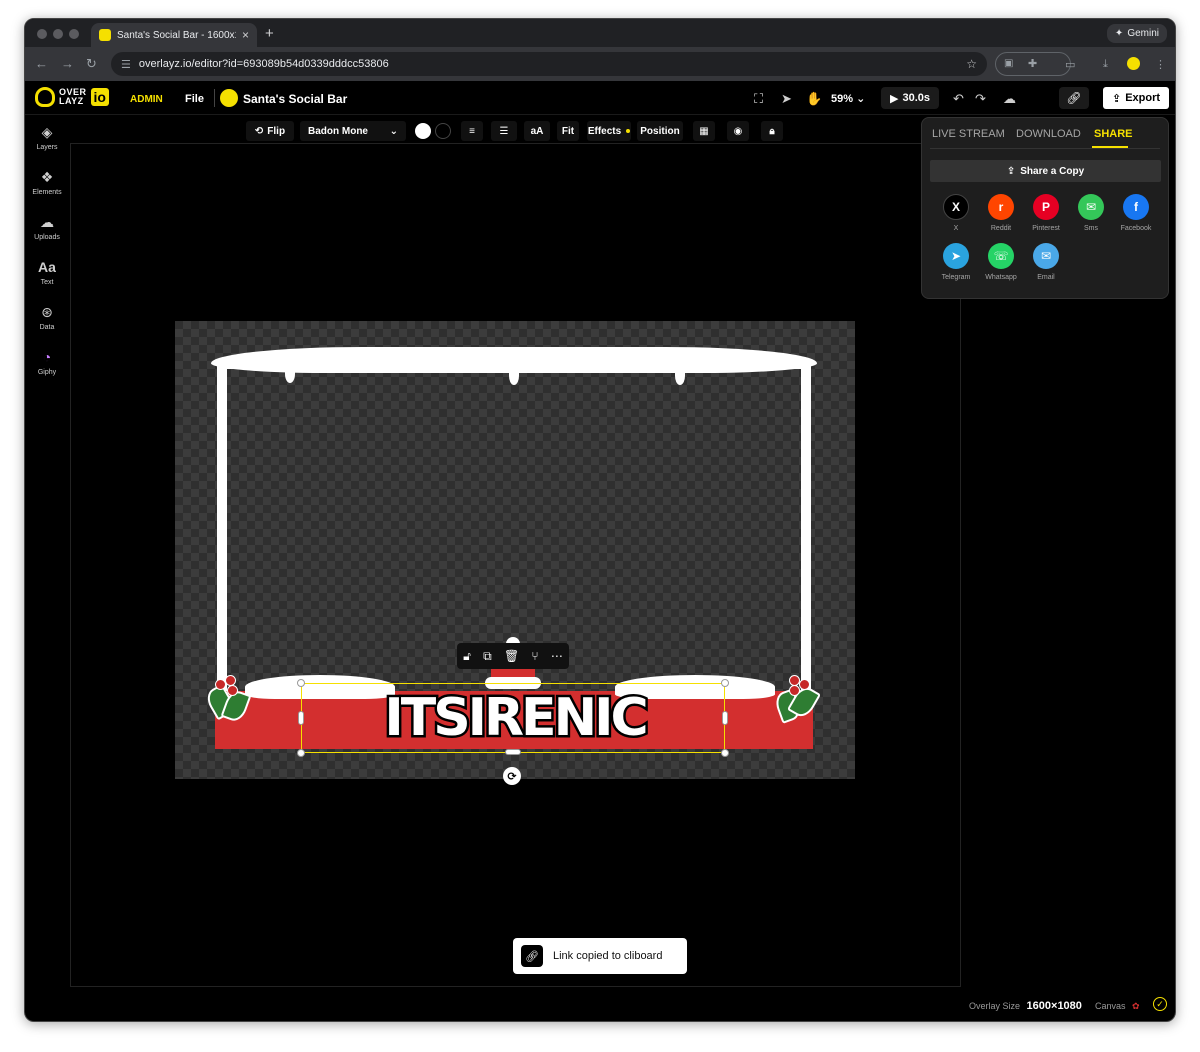 The width and height of the screenshot is (1200, 1052). I want to click on share-facebook-button: f Facebook, so click(1136, 213).